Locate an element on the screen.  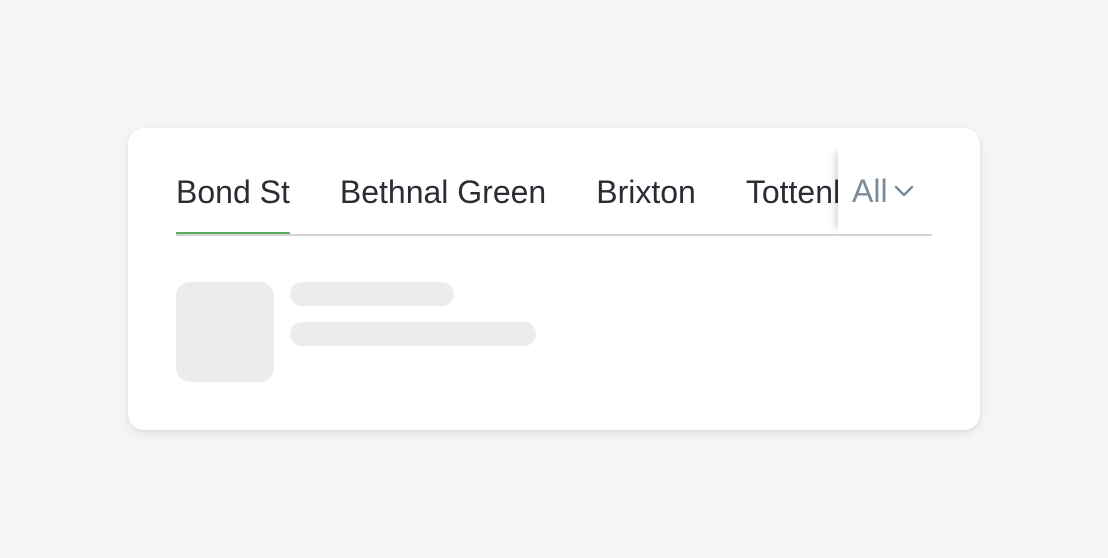
tabs-divider is located at coordinates (554, 235).